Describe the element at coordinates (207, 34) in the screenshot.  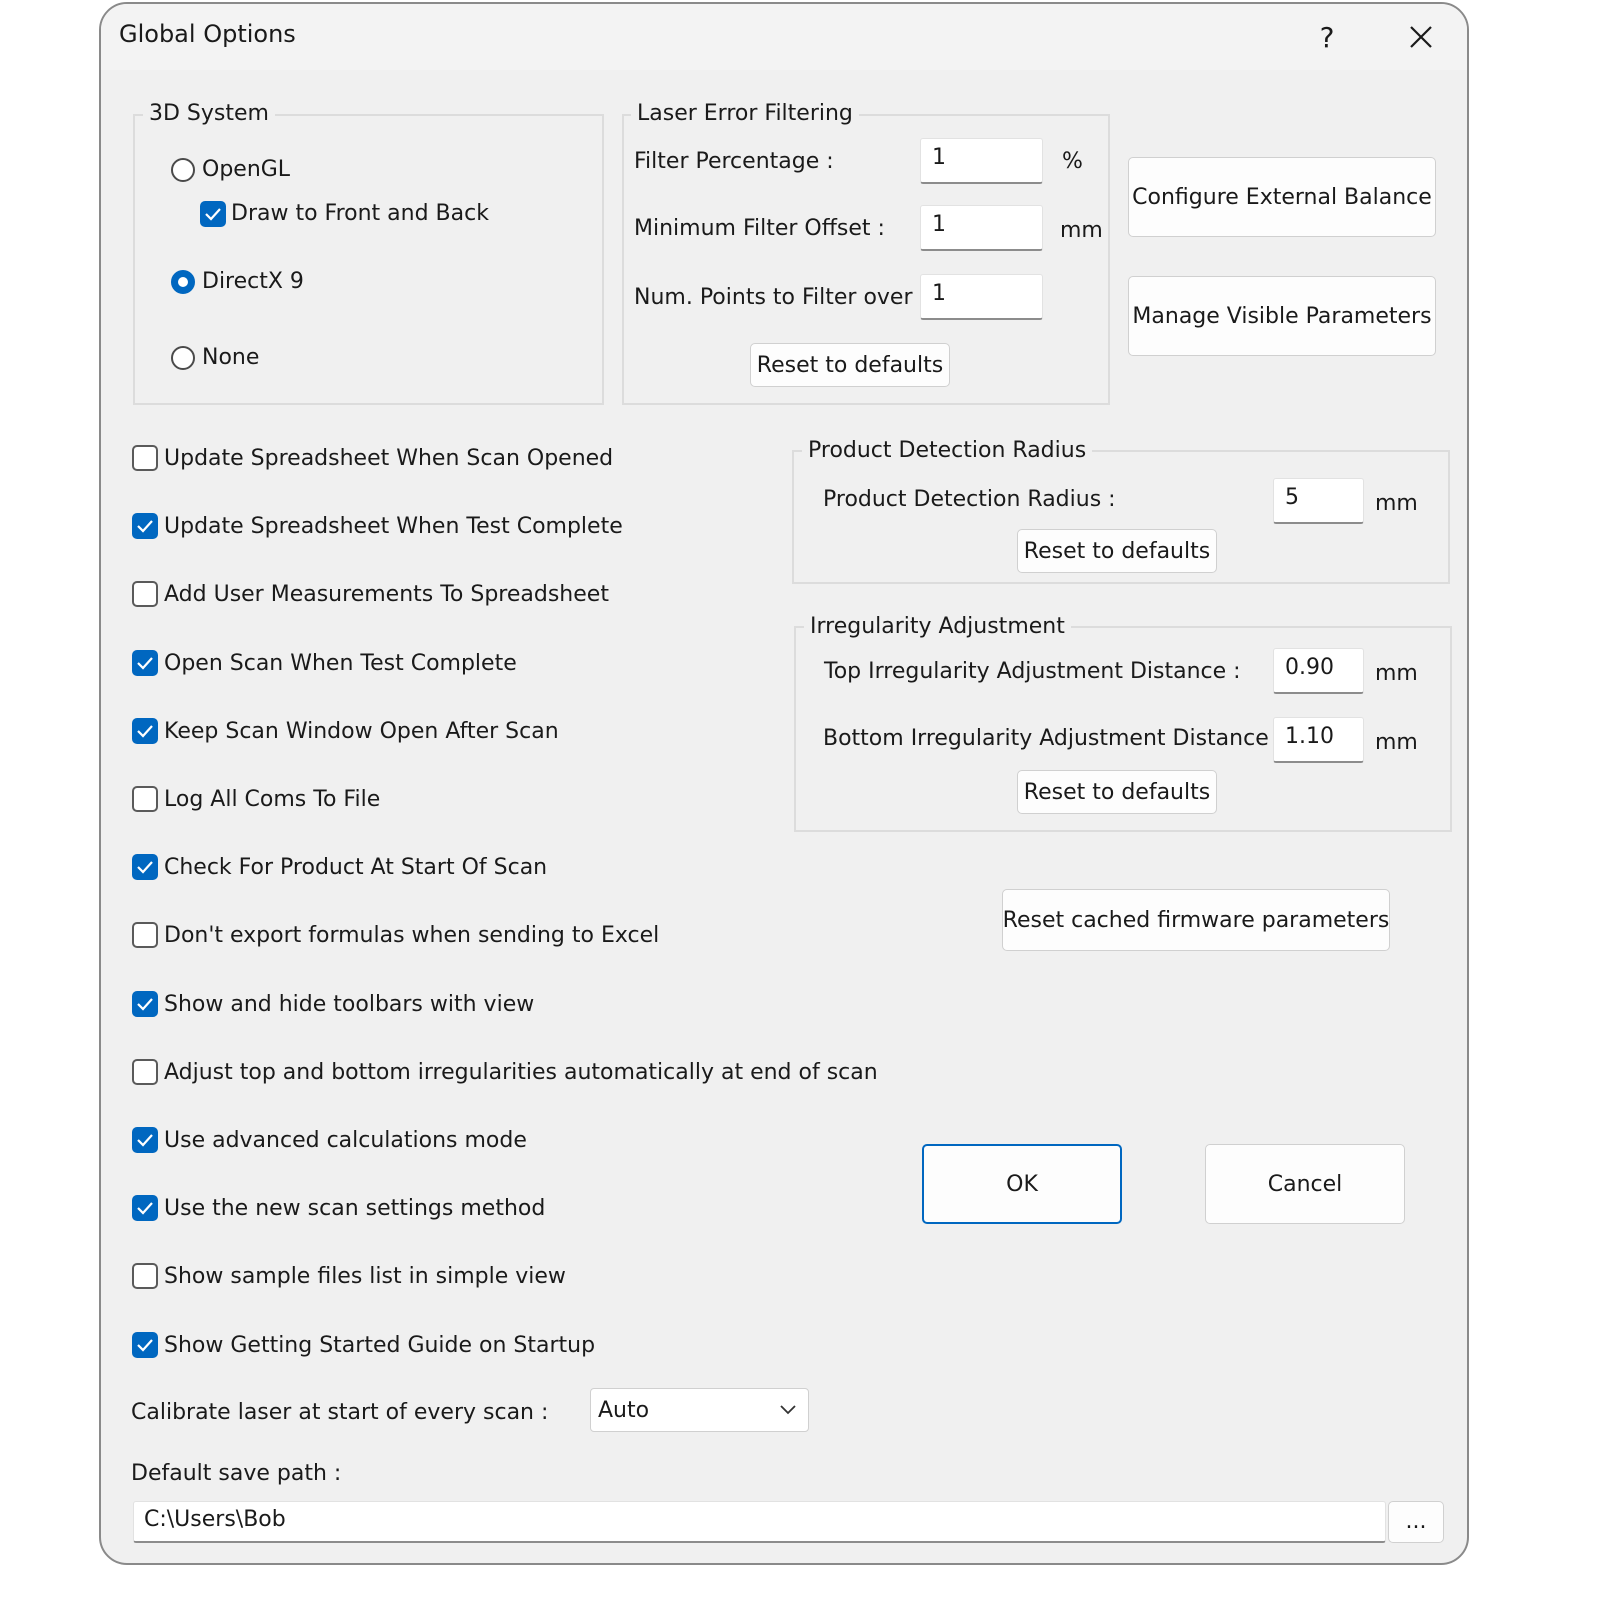
I see `window-title: Global Options` at that location.